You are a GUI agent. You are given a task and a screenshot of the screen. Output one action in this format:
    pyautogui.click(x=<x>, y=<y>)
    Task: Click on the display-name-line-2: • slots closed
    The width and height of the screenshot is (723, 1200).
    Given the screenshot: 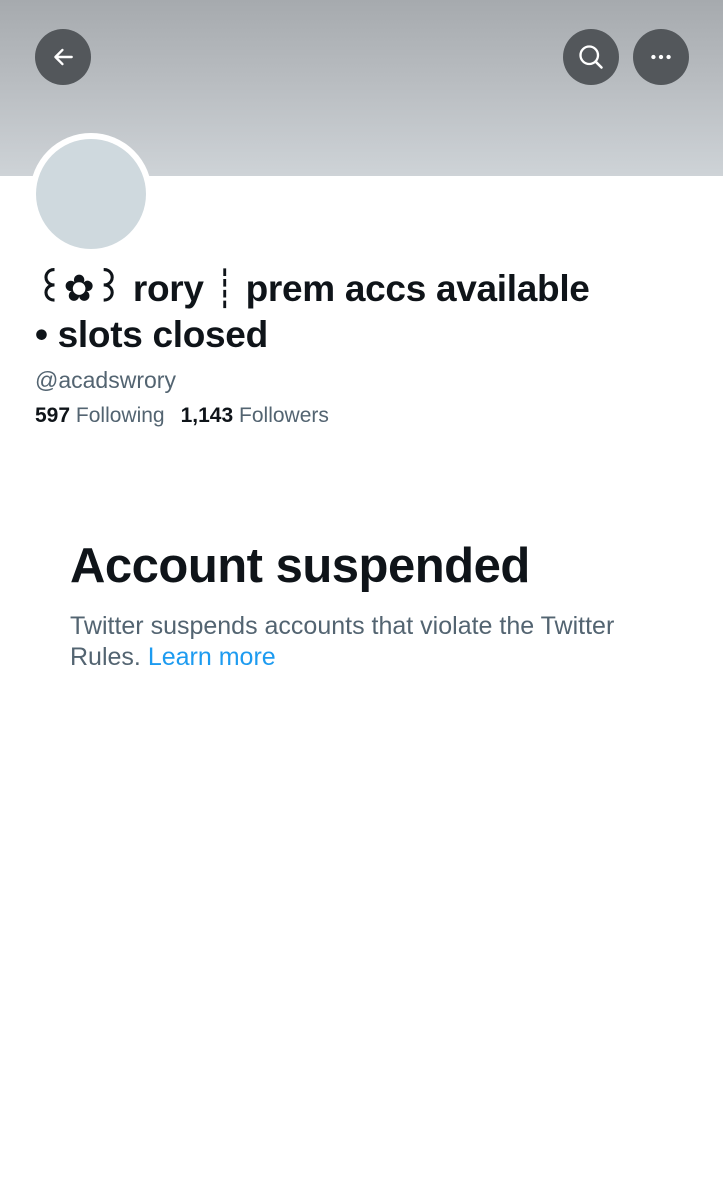 What is the action you would take?
    pyautogui.click(x=151, y=334)
    